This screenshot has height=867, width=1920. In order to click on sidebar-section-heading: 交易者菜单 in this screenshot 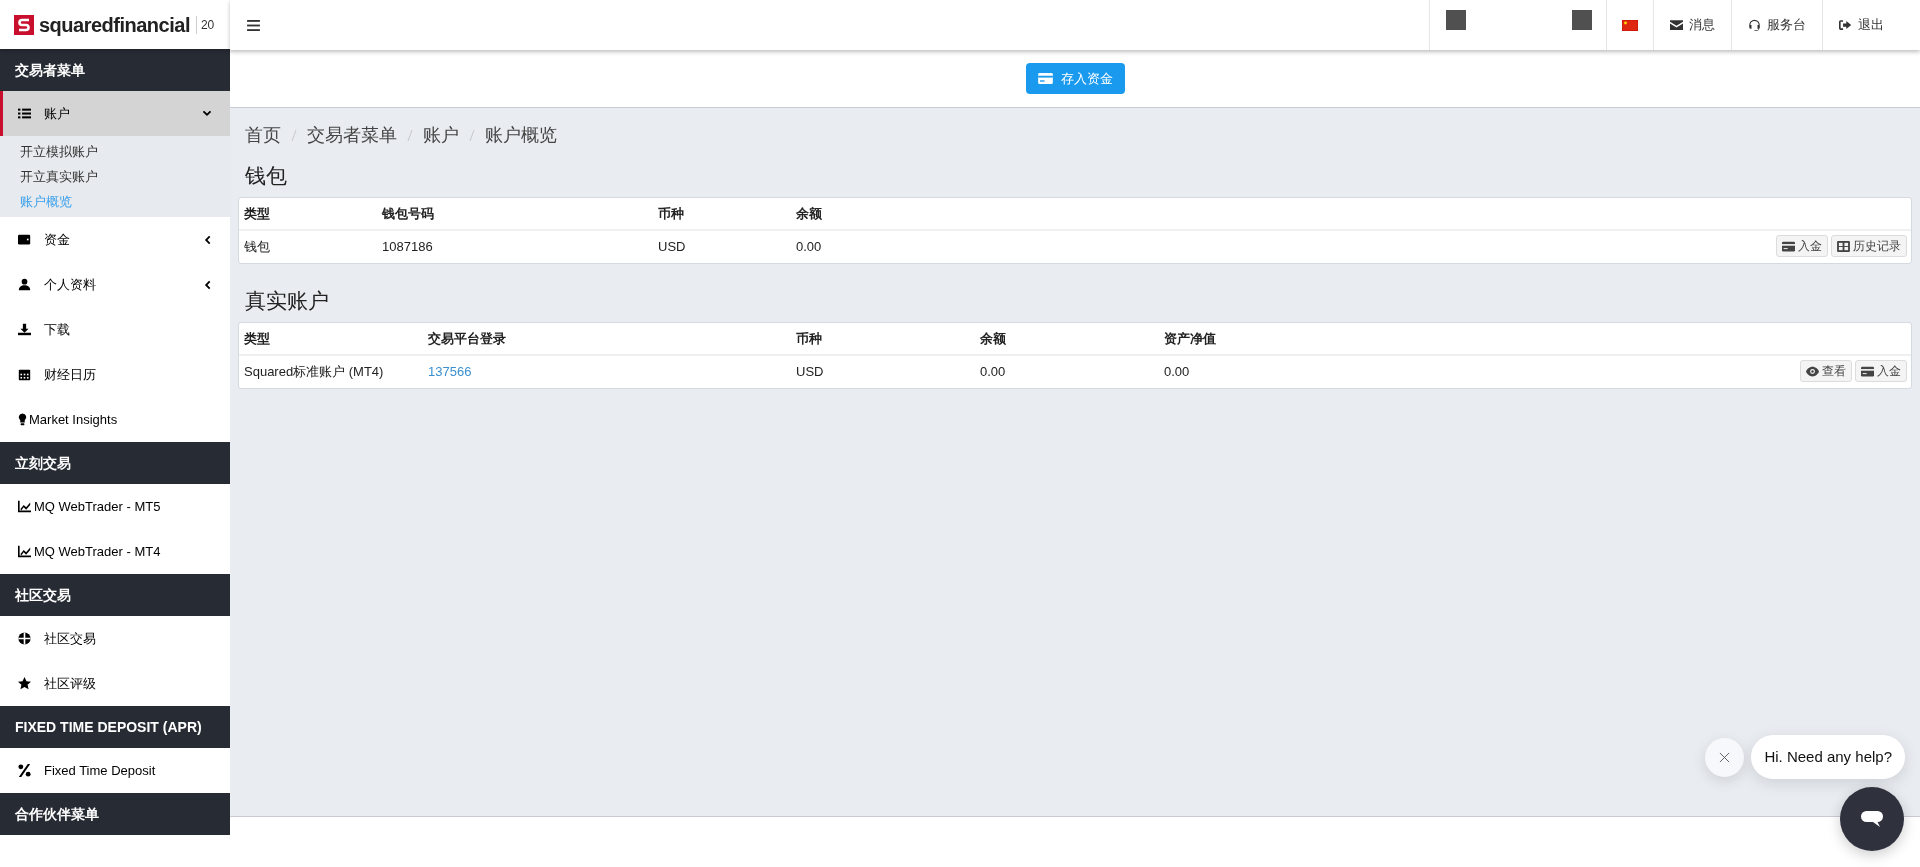, I will do `click(115, 70)`.